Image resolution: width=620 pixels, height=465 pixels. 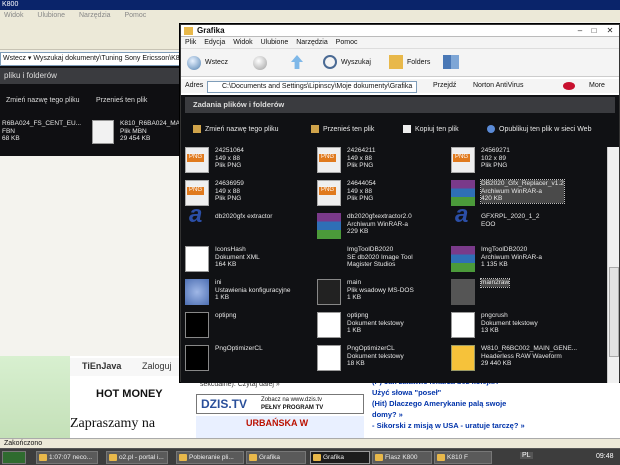 I want to click on folder-icon, so click(x=253, y=457).